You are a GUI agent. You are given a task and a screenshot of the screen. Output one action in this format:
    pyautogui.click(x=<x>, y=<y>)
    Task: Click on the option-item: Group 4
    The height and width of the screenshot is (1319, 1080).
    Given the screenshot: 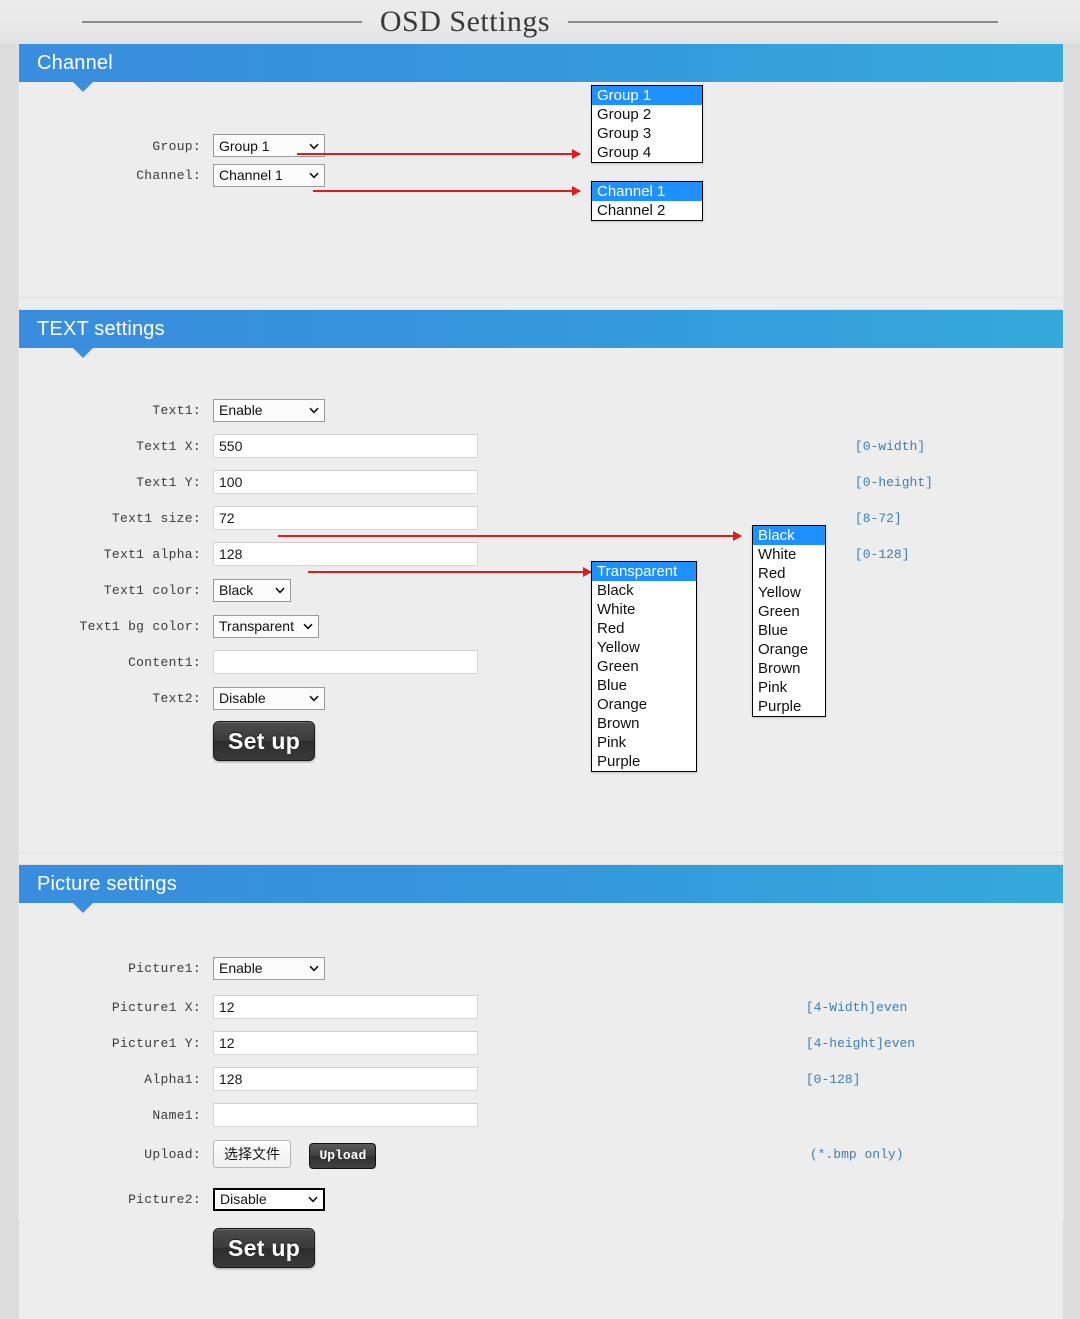 What is the action you would take?
    pyautogui.click(x=647, y=152)
    